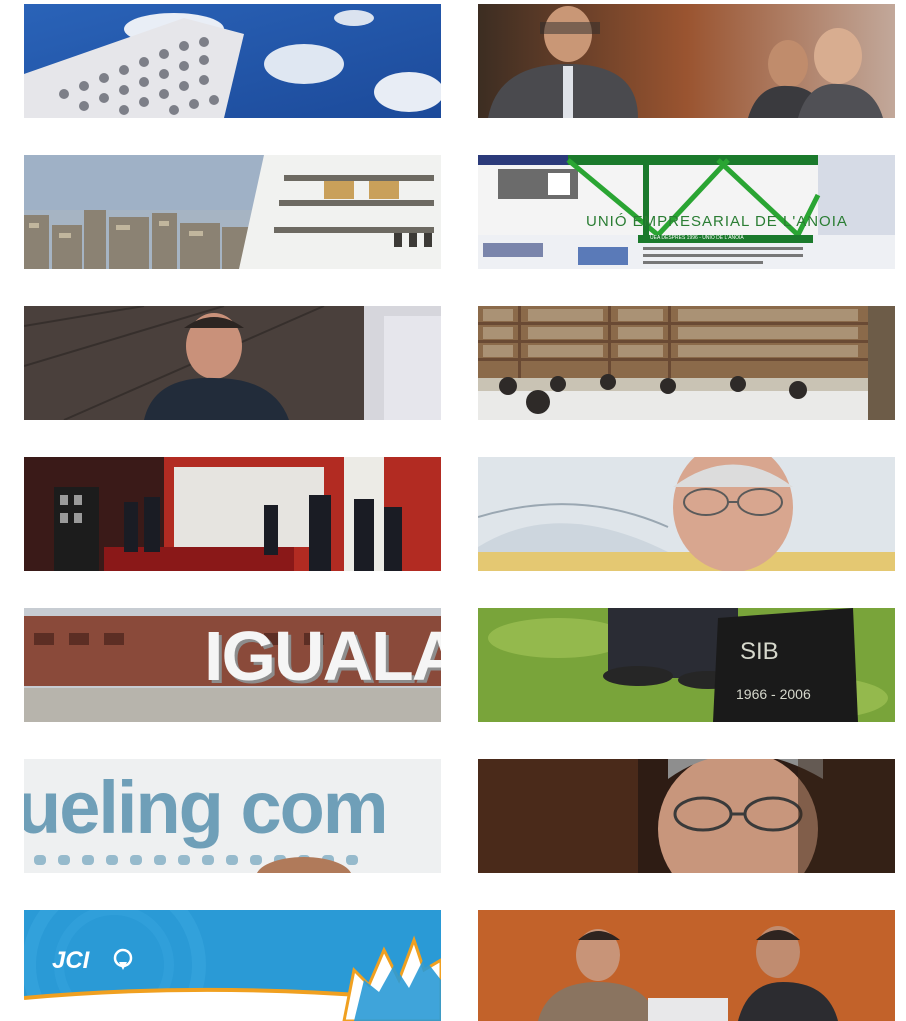  What do you see at coordinates (773, 694) in the screenshot?
I see `plaque-line2-text: 1966 - 2006` at bounding box center [773, 694].